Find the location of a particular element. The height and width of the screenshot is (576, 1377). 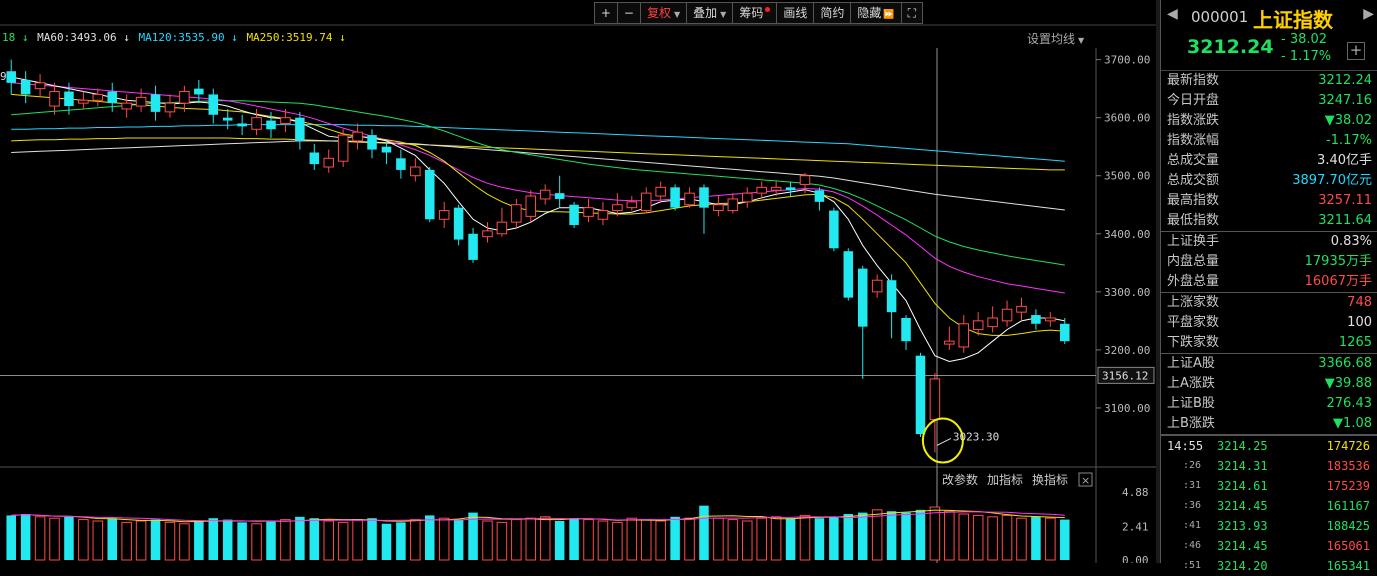

ma-settings-button: 设置均线 ▼ is located at coordinates (1055, 38).